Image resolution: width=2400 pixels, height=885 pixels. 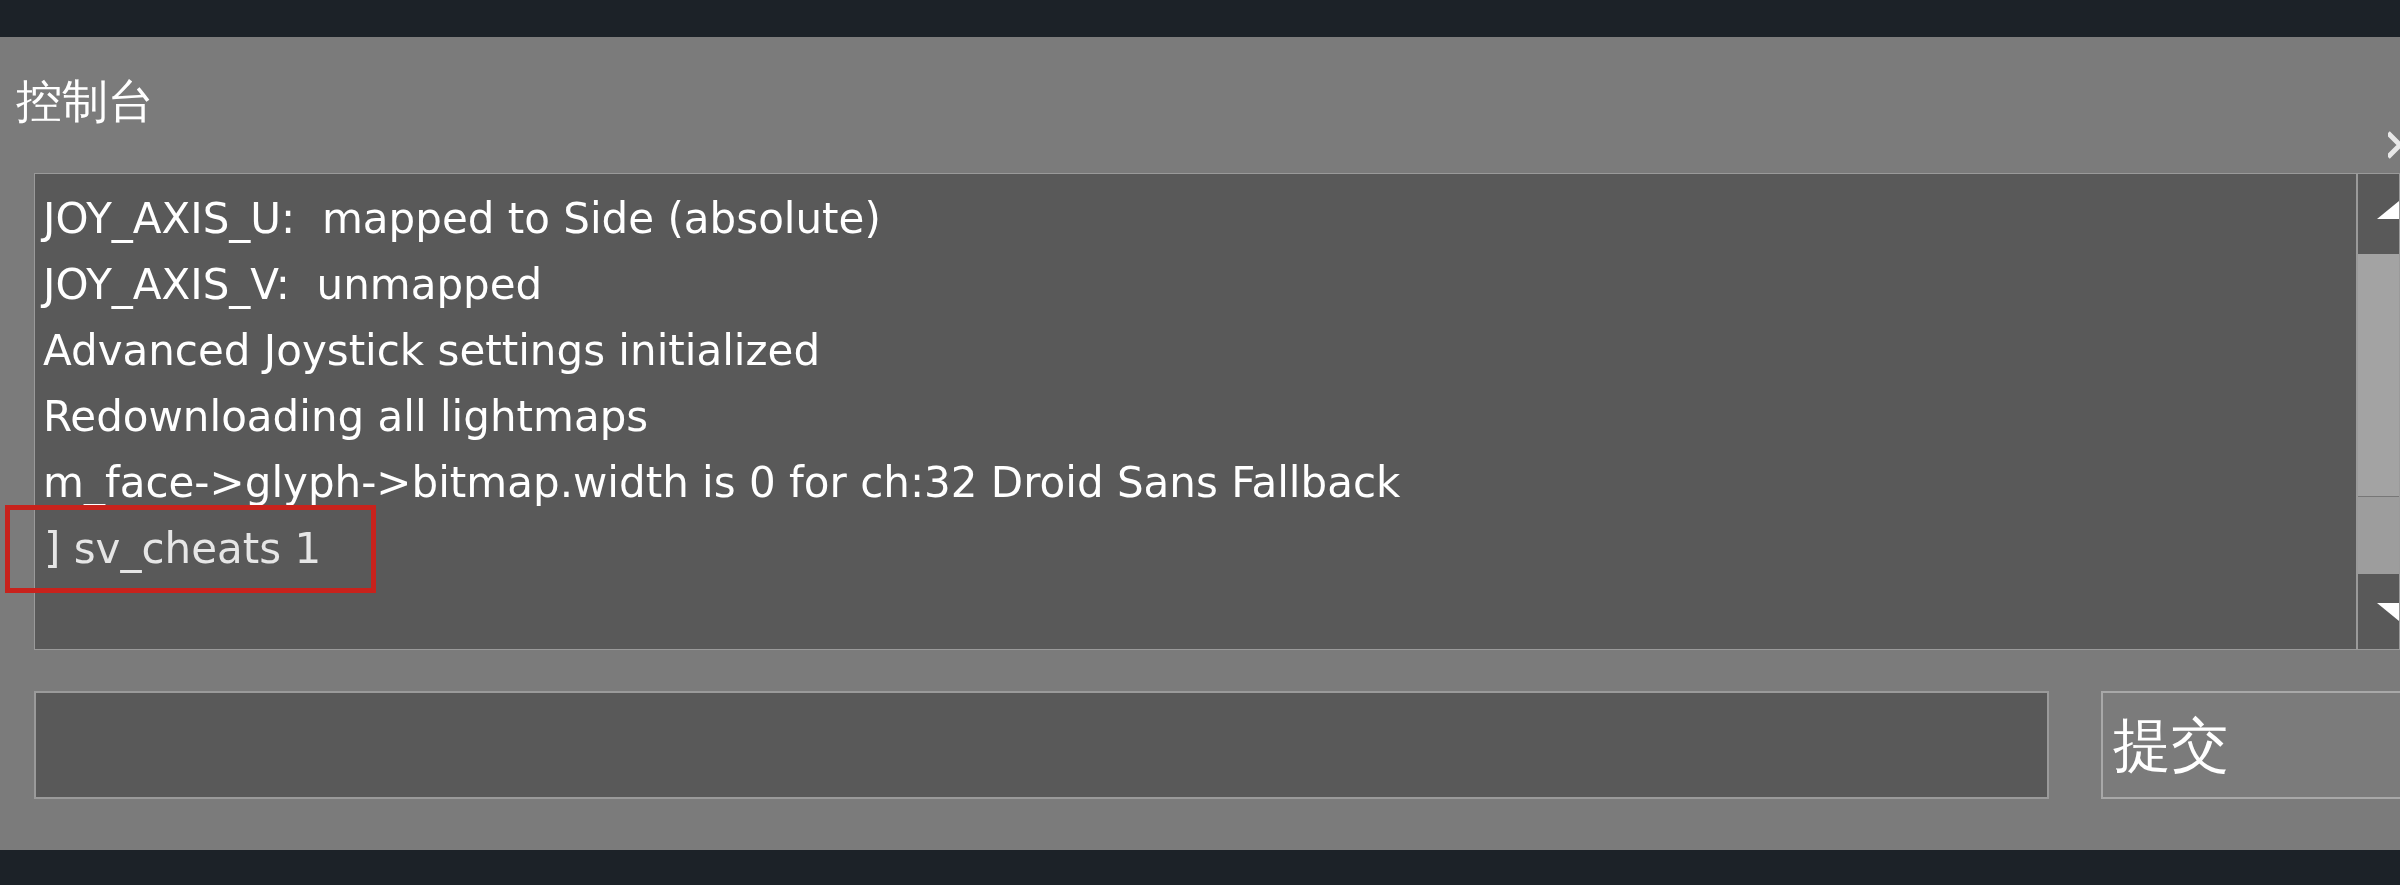 What do you see at coordinates (722, 483) in the screenshot?
I see `log-line: m_face->glyph->bitmap.width is 0 for ch:32 Droid Sans Fallback` at bounding box center [722, 483].